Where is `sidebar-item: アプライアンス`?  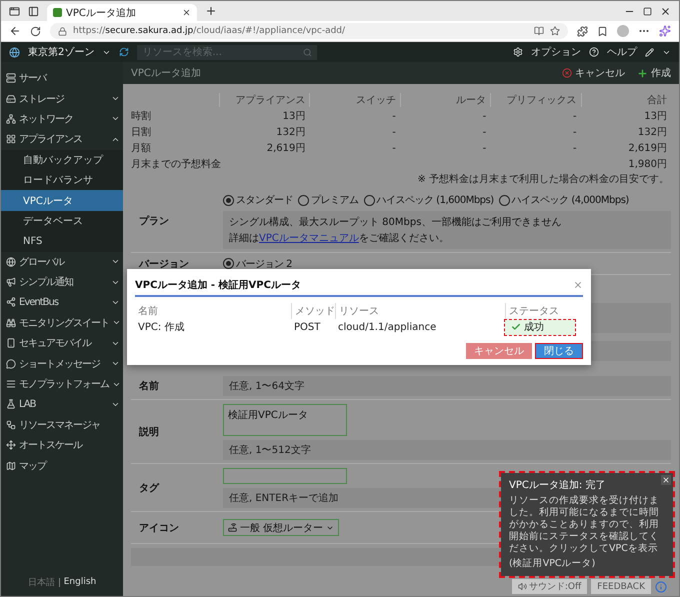 sidebar-item: アプライアンス is located at coordinates (62, 139).